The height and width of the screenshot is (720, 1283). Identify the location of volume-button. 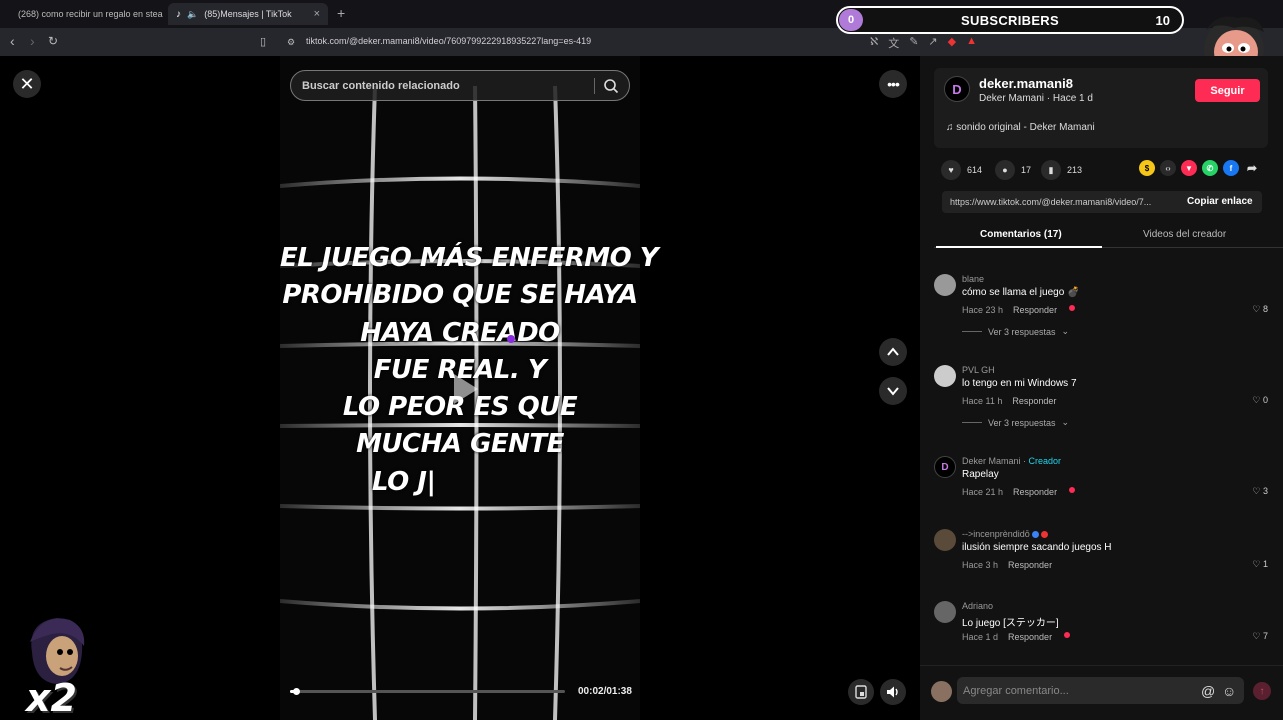
(893, 692).